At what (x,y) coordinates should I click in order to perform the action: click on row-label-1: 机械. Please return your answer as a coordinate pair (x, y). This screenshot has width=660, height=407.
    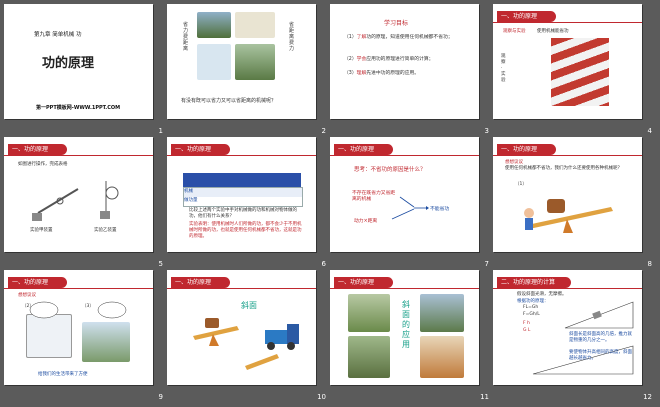
    Looking at the image, I should click on (188, 191).